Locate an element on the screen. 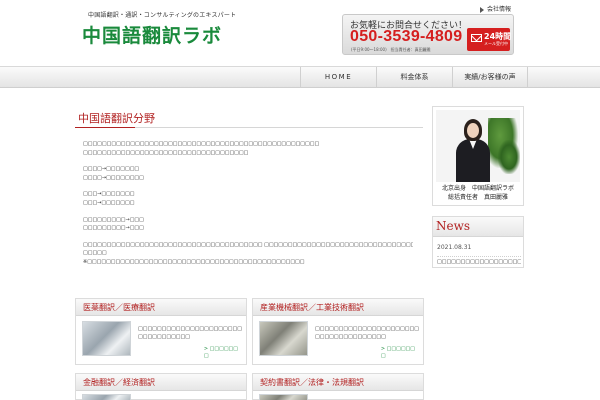  company-info-link: 会社情報 is located at coordinates (495, 8).